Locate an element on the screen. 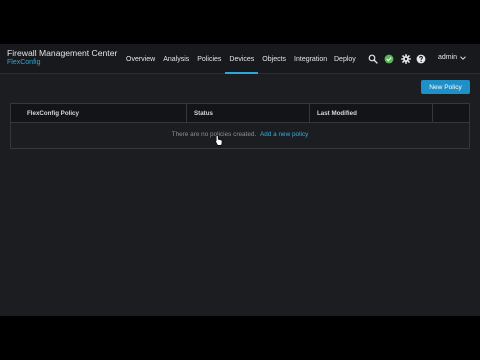 The height and width of the screenshot is (360, 480). column-header-actions is located at coordinates (450, 113).